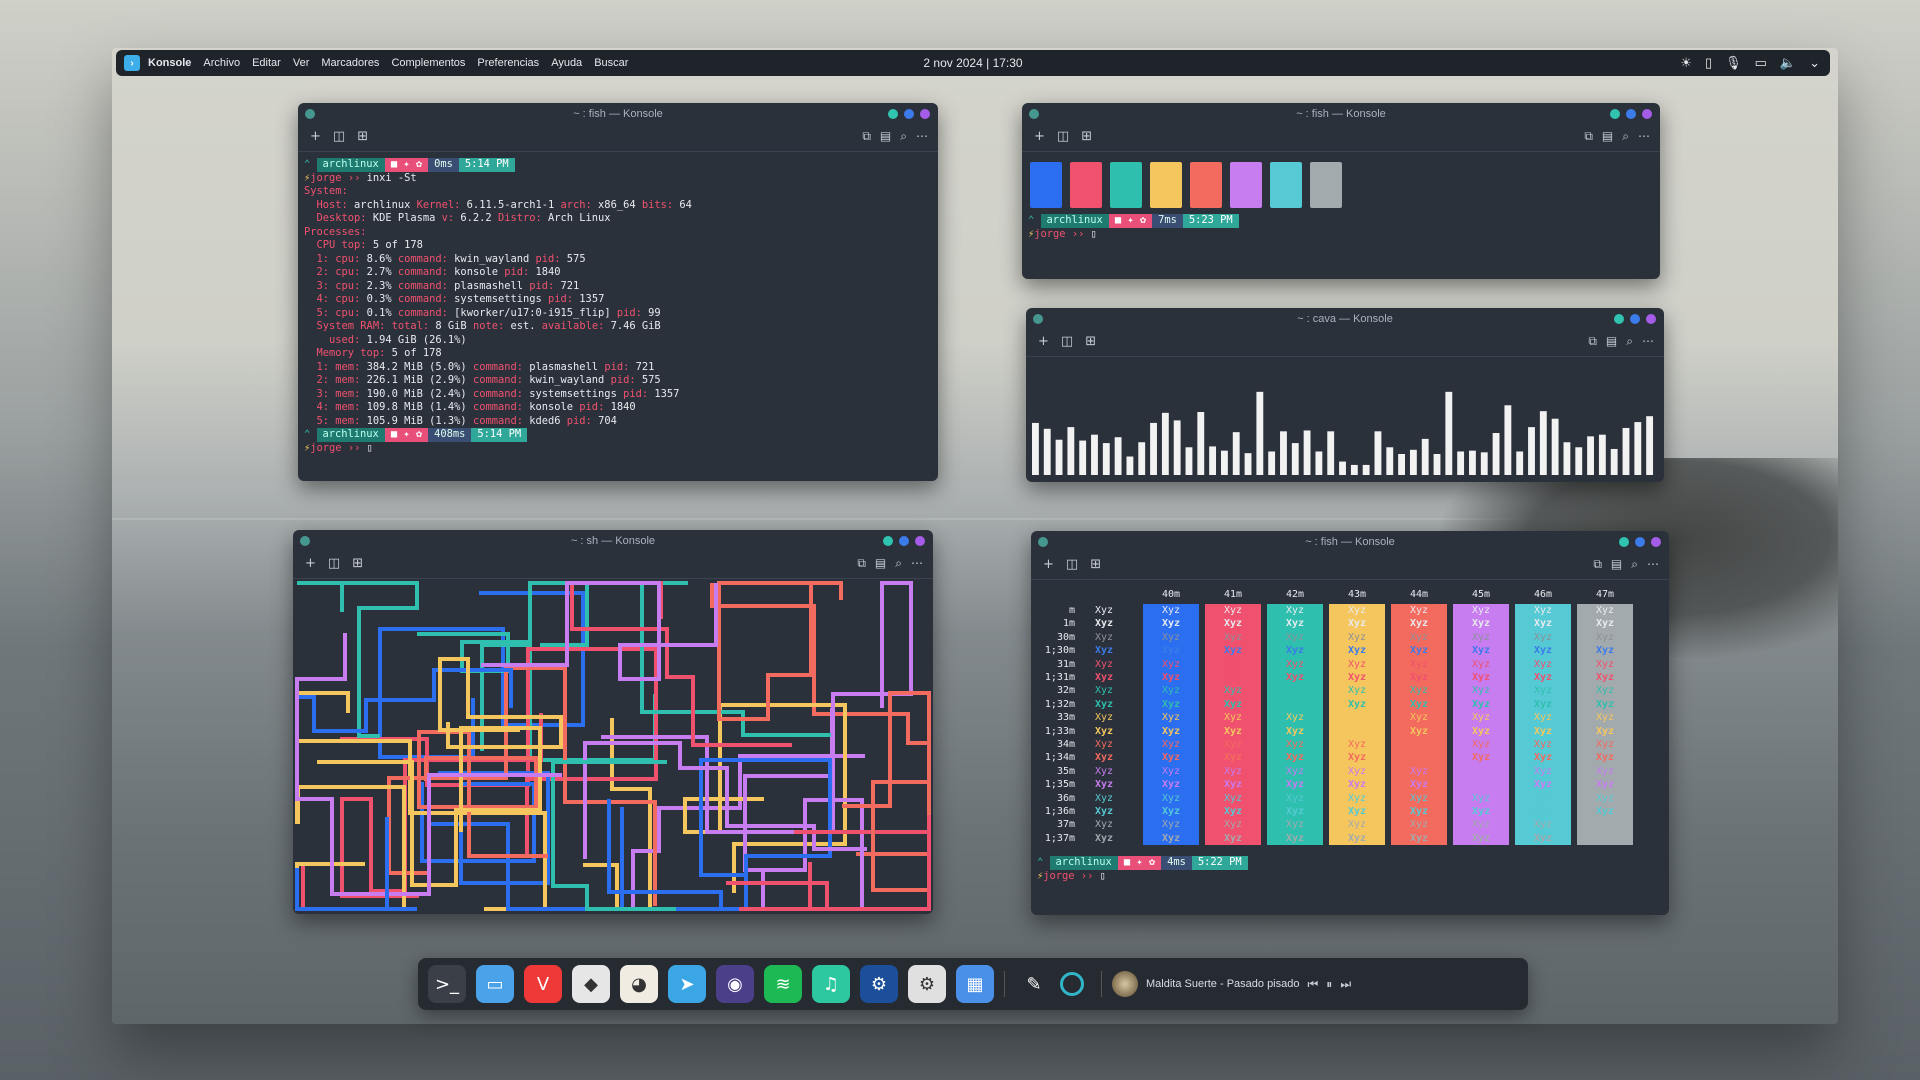 Image resolution: width=1920 pixels, height=1080 pixels. I want to click on menu-marcadores: Marcadores, so click(350, 63).